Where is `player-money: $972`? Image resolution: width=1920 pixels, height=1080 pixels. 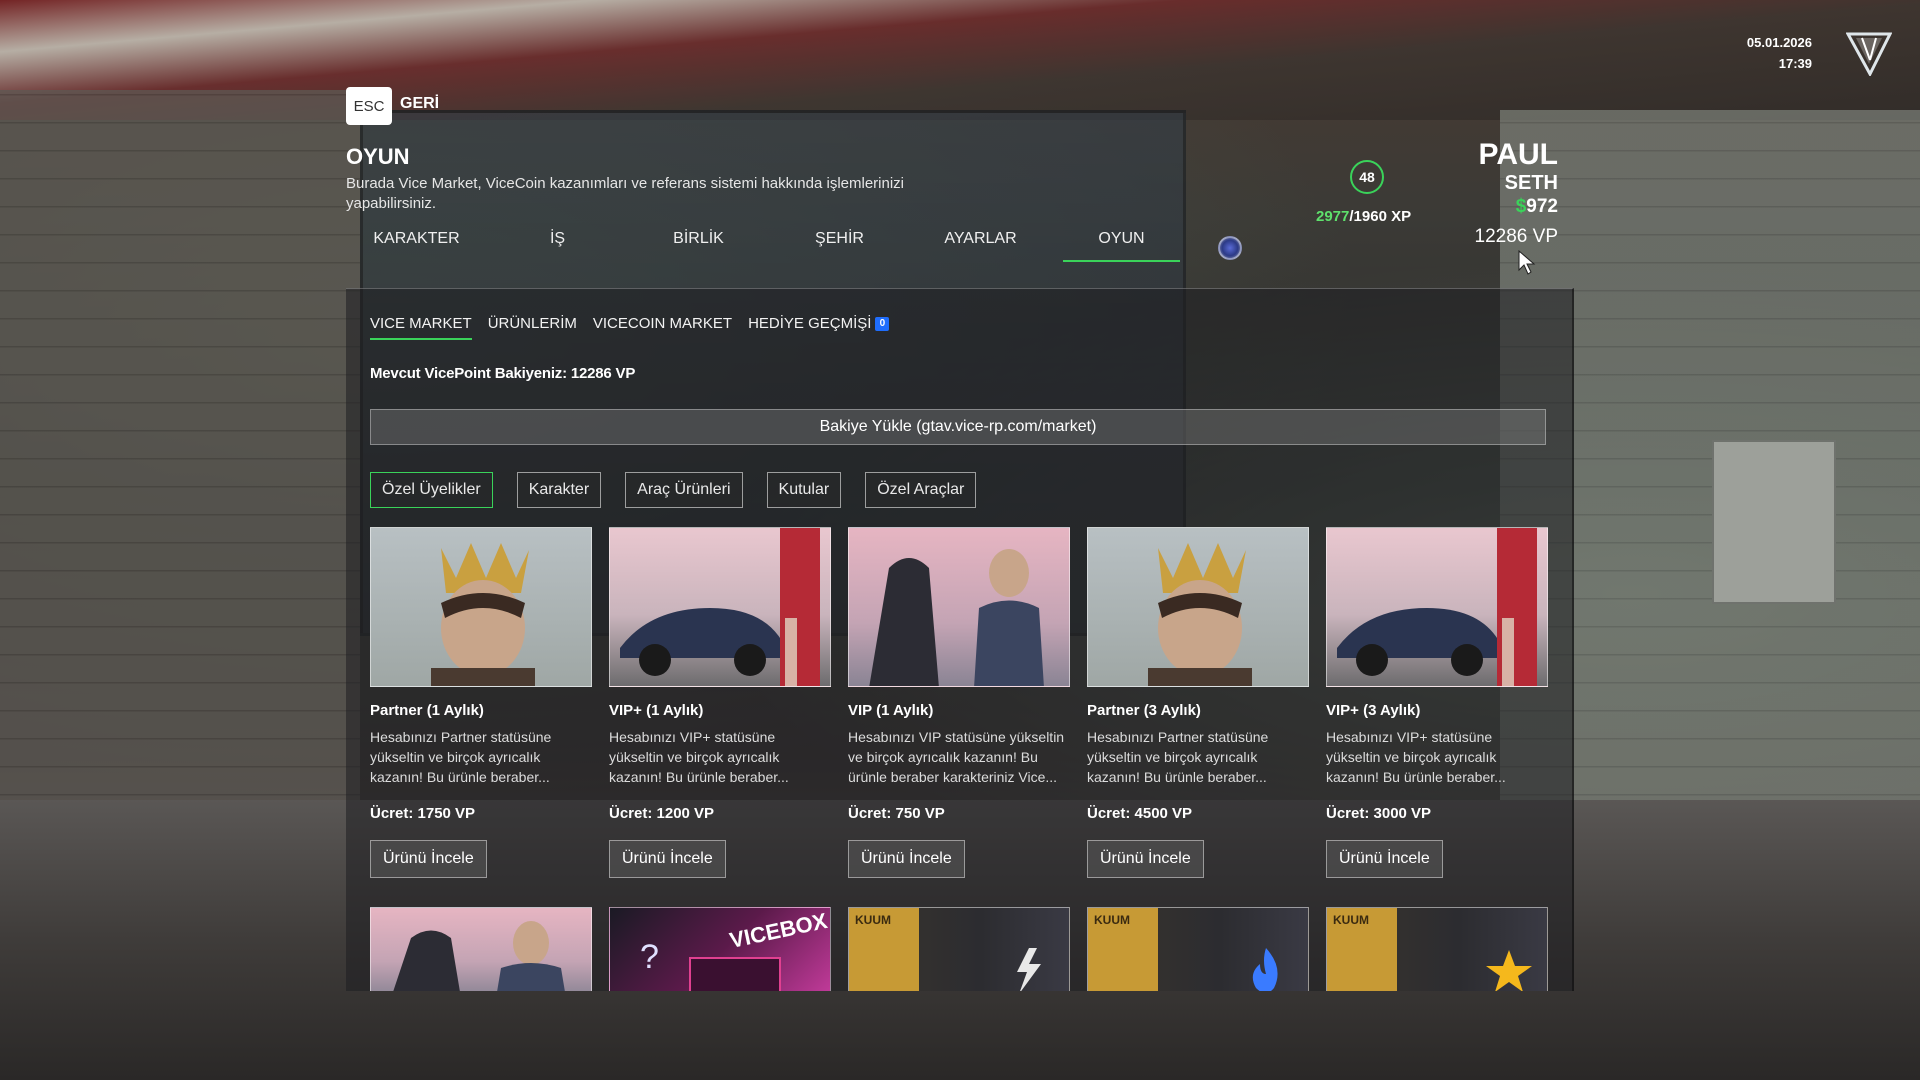
player-money: $972 is located at coordinates (1516, 207).